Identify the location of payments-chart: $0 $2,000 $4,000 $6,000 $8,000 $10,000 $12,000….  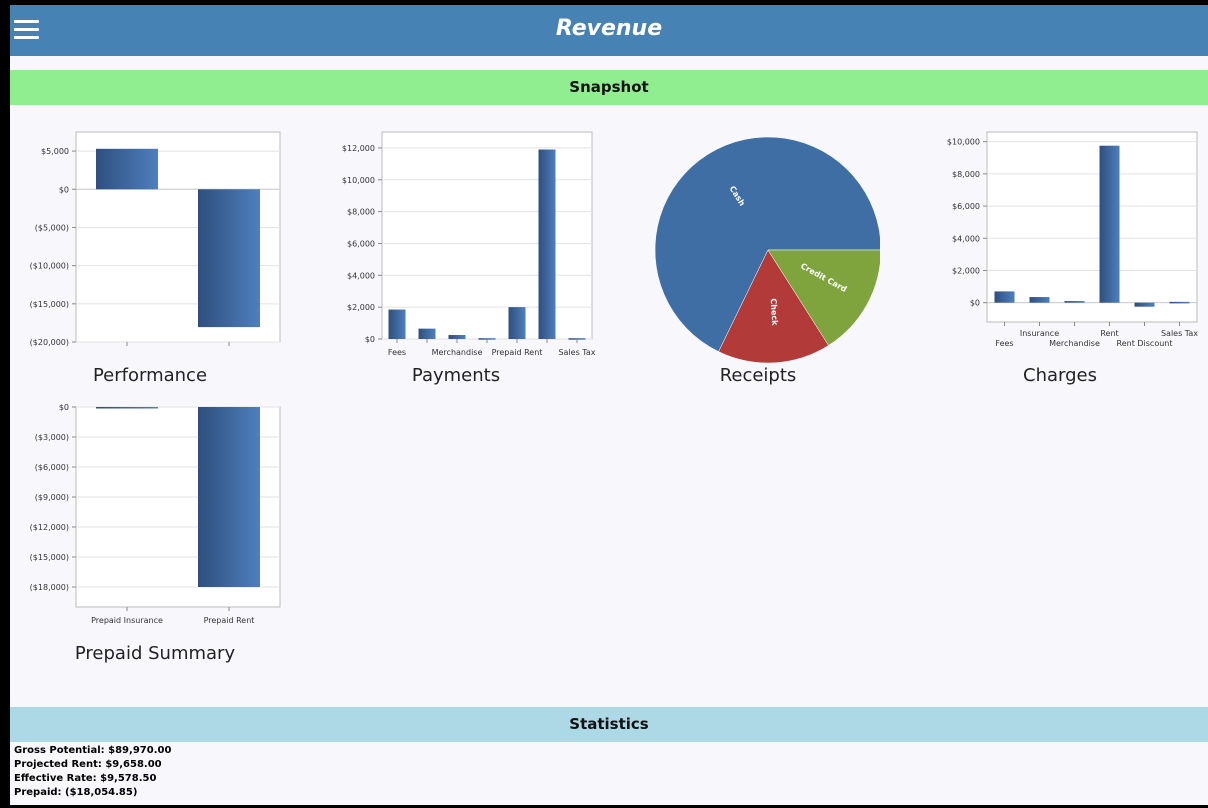
(455, 247).